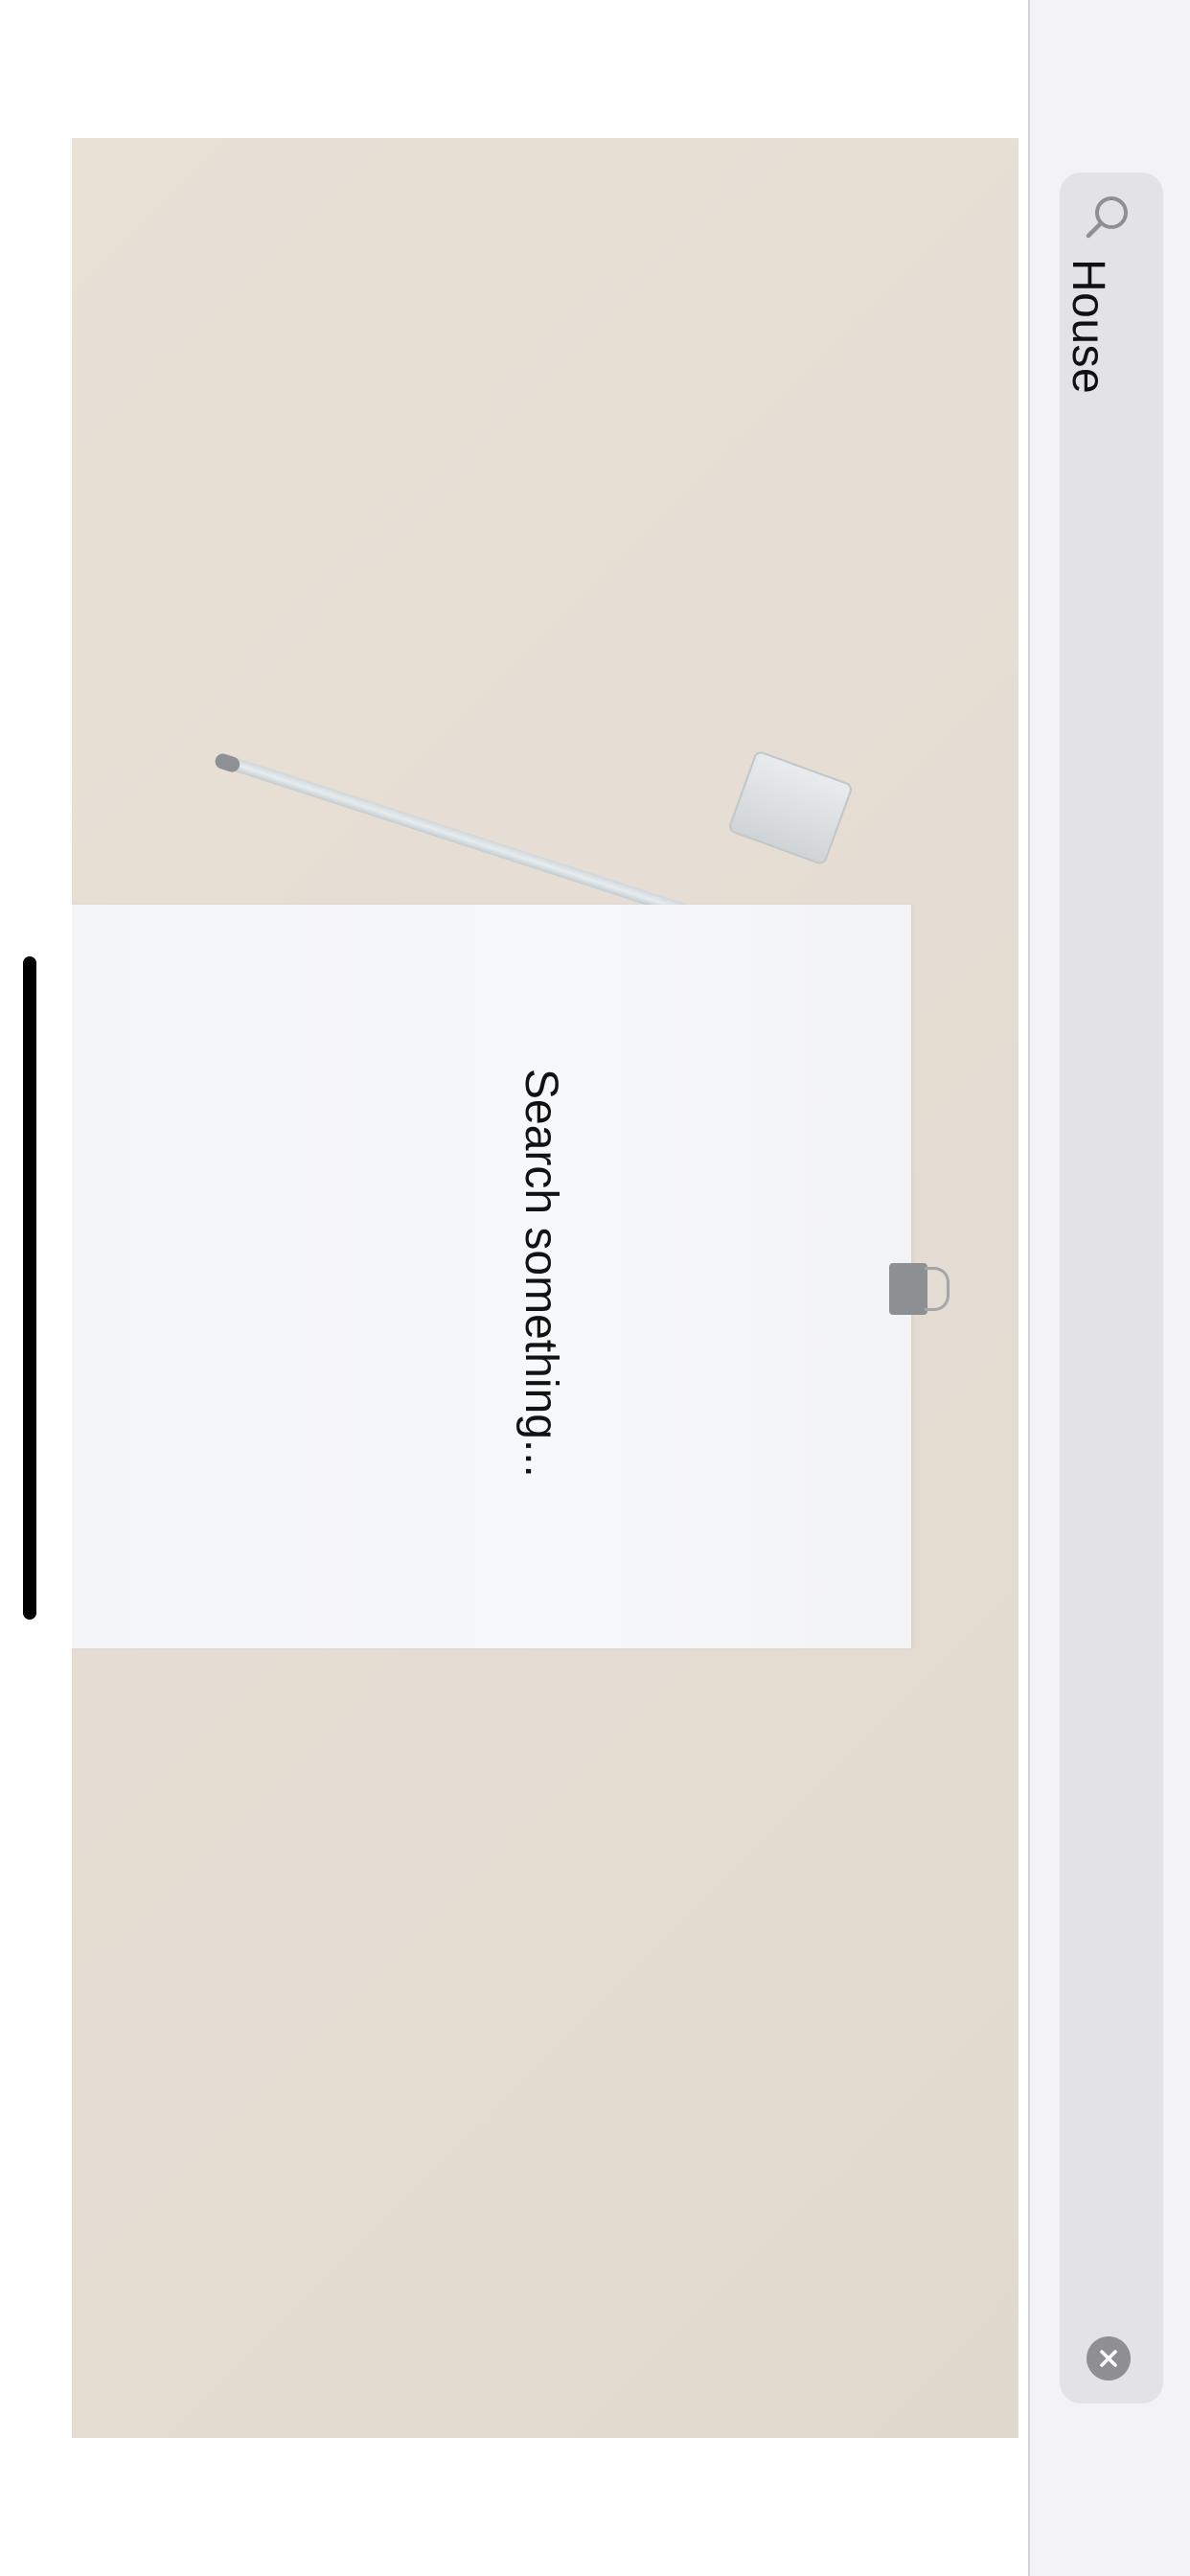 This screenshot has height=2576, width=1190. What do you see at coordinates (471, 841) in the screenshot?
I see `pencil-illustration` at bounding box center [471, 841].